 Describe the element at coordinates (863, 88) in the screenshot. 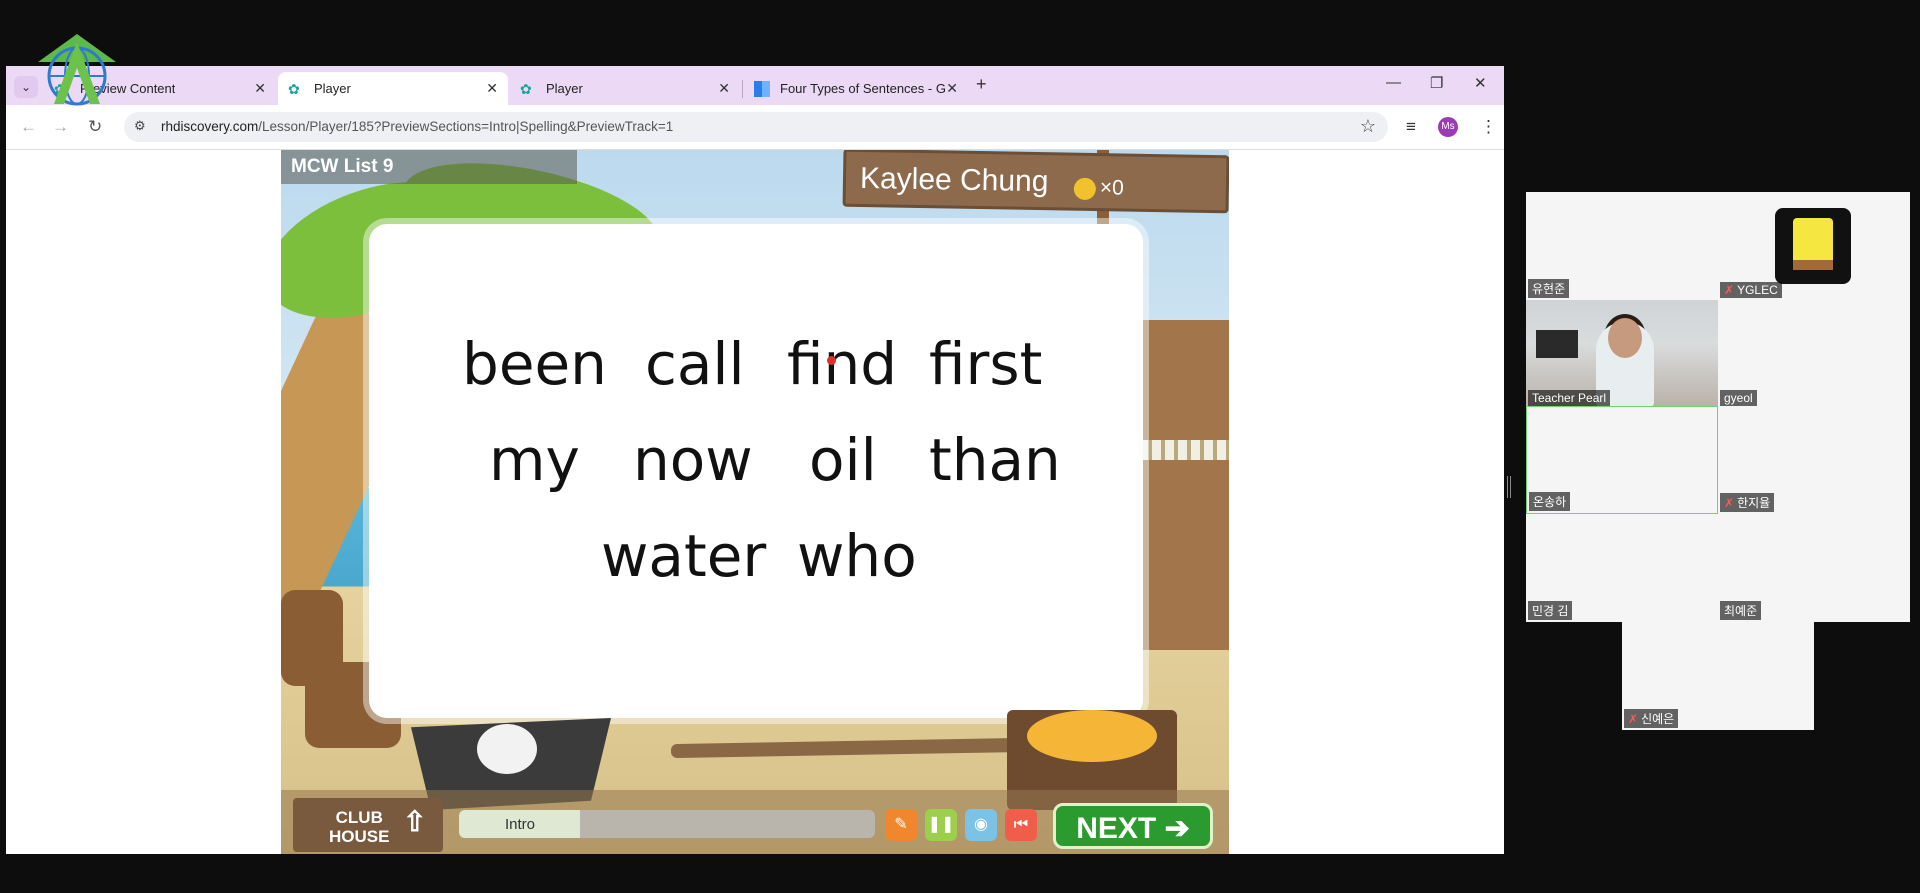

I see `tab-title: Four Types of Sentences - Grou` at that location.